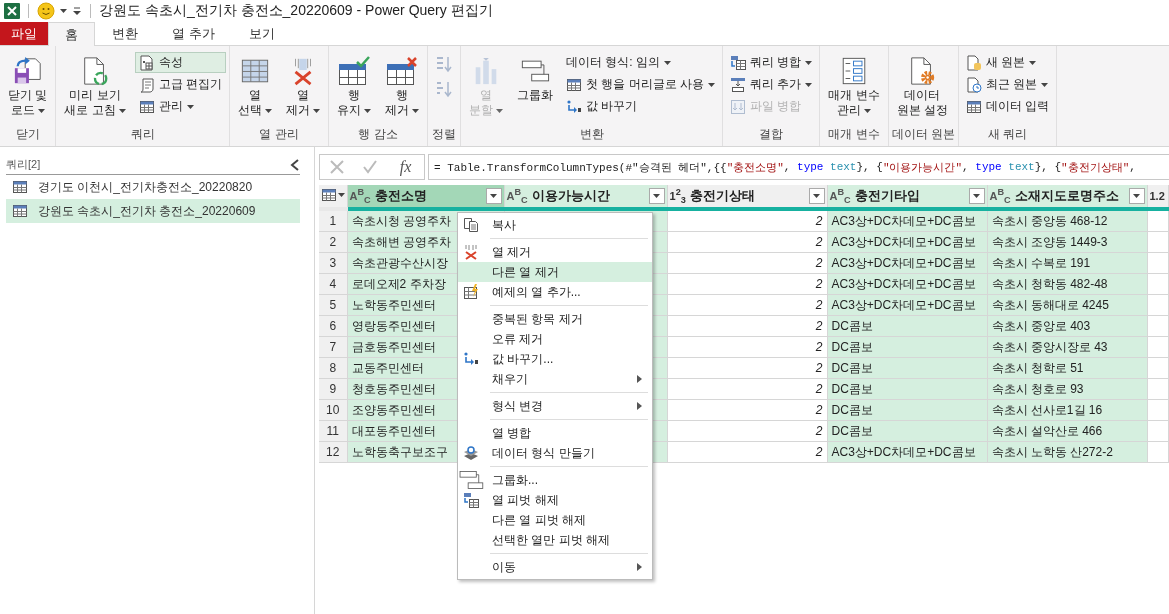 The width and height of the screenshot is (1169, 614). What do you see at coordinates (333, 452) in the screenshot?
I see `row-number: 12` at bounding box center [333, 452].